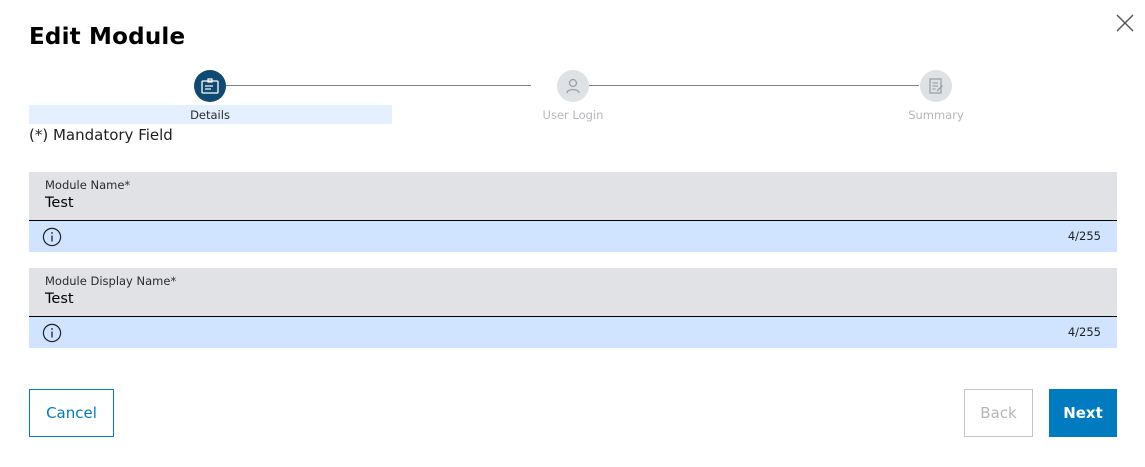  What do you see at coordinates (998, 413) in the screenshot?
I see `back-button: Back` at bounding box center [998, 413].